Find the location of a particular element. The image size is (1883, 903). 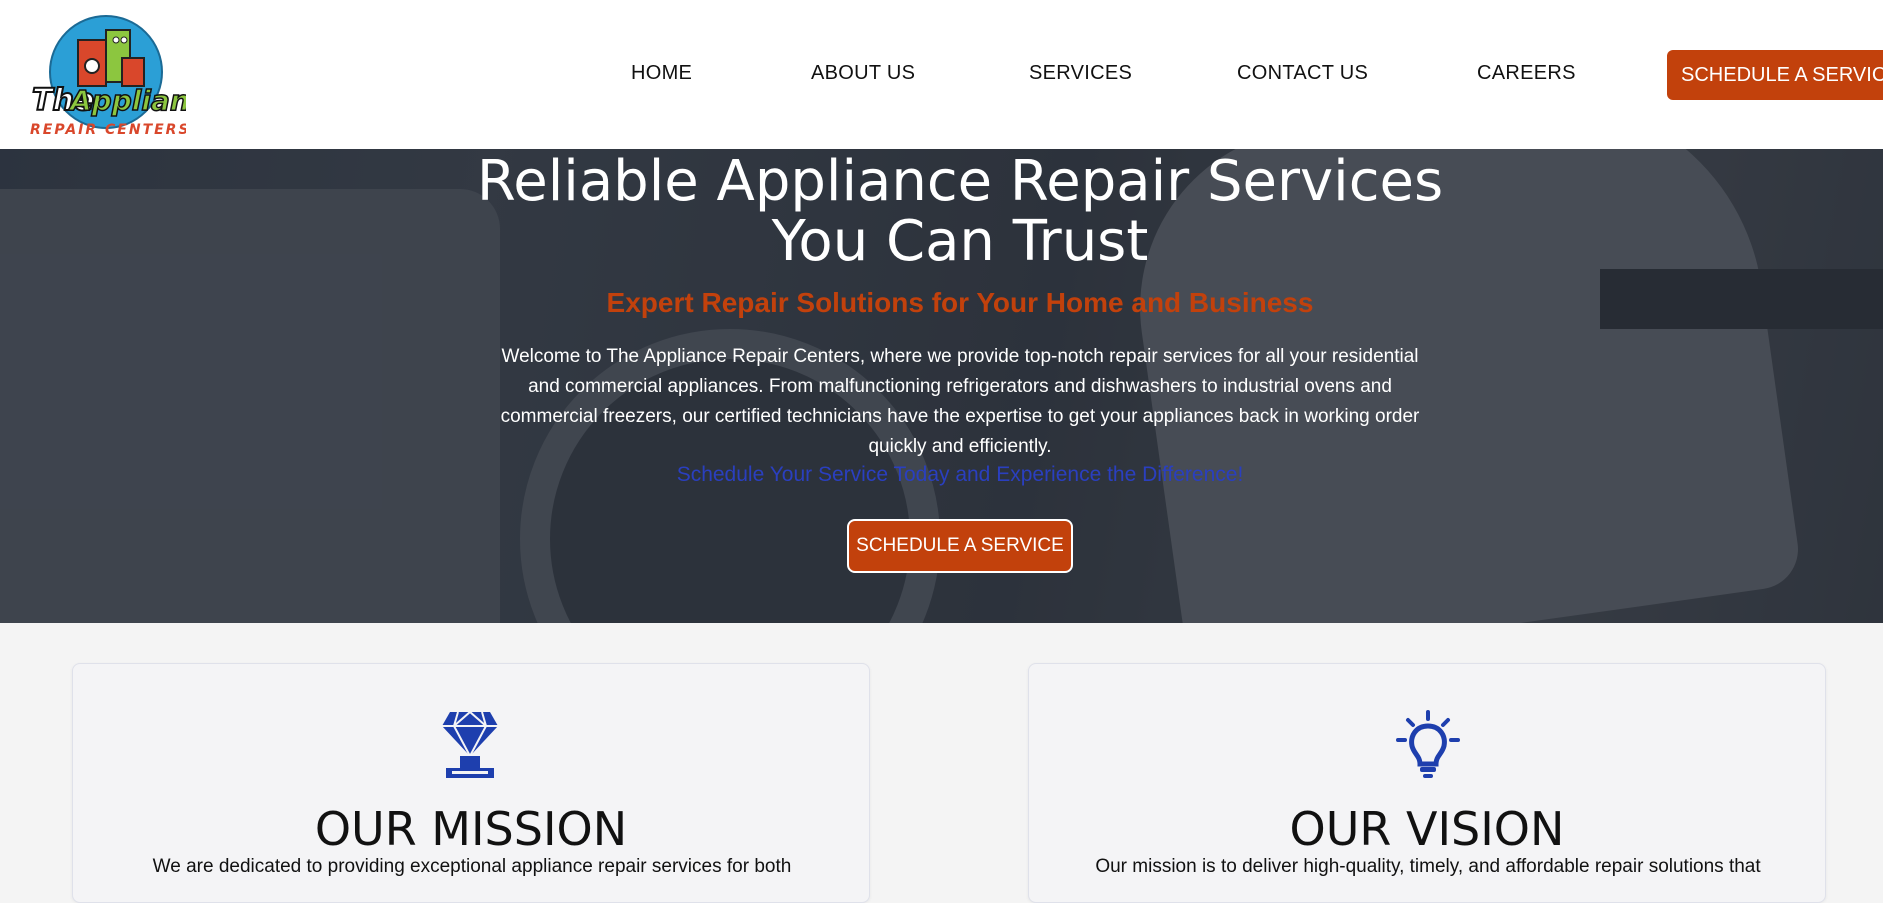

nav-home: HOME is located at coordinates (661, 73).